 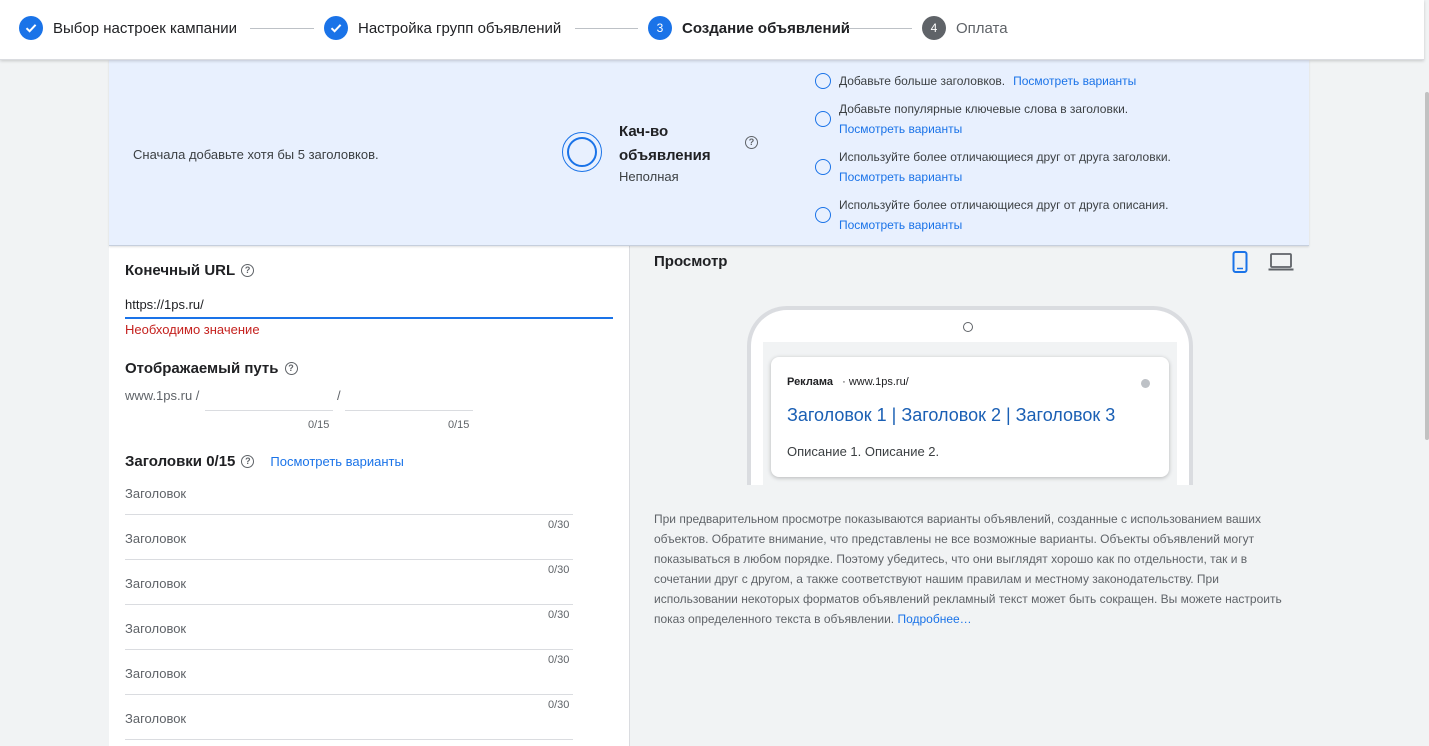 What do you see at coordinates (665, 143) in the screenshot?
I see `quality-title: Кач-во объявления` at bounding box center [665, 143].